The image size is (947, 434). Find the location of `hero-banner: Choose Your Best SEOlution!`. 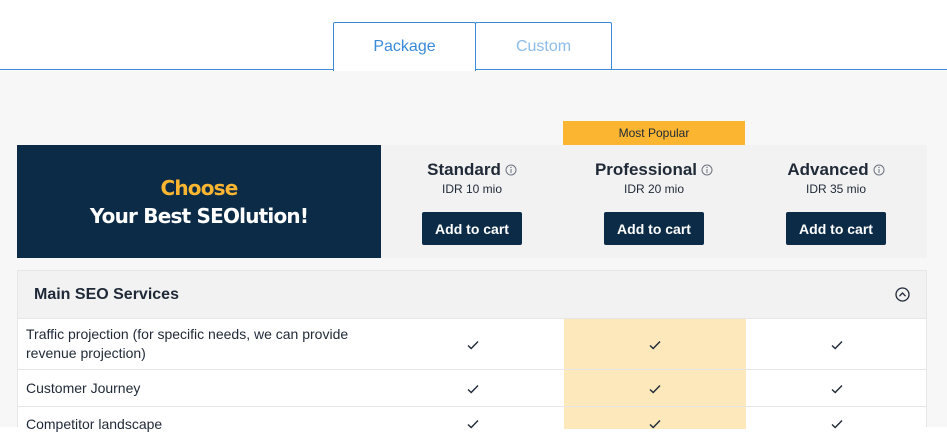

hero-banner: Choose Your Best SEOlution! is located at coordinates (199, 201).